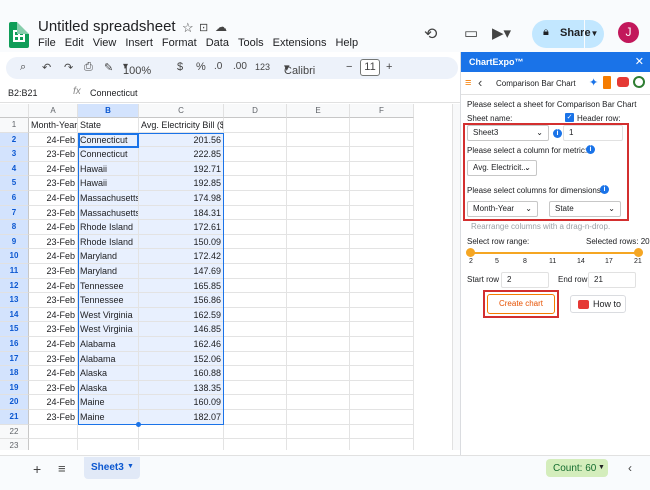  Describe the element at coordinates (14, 388) in the screenshot. I see `row-header: 19` at that location.